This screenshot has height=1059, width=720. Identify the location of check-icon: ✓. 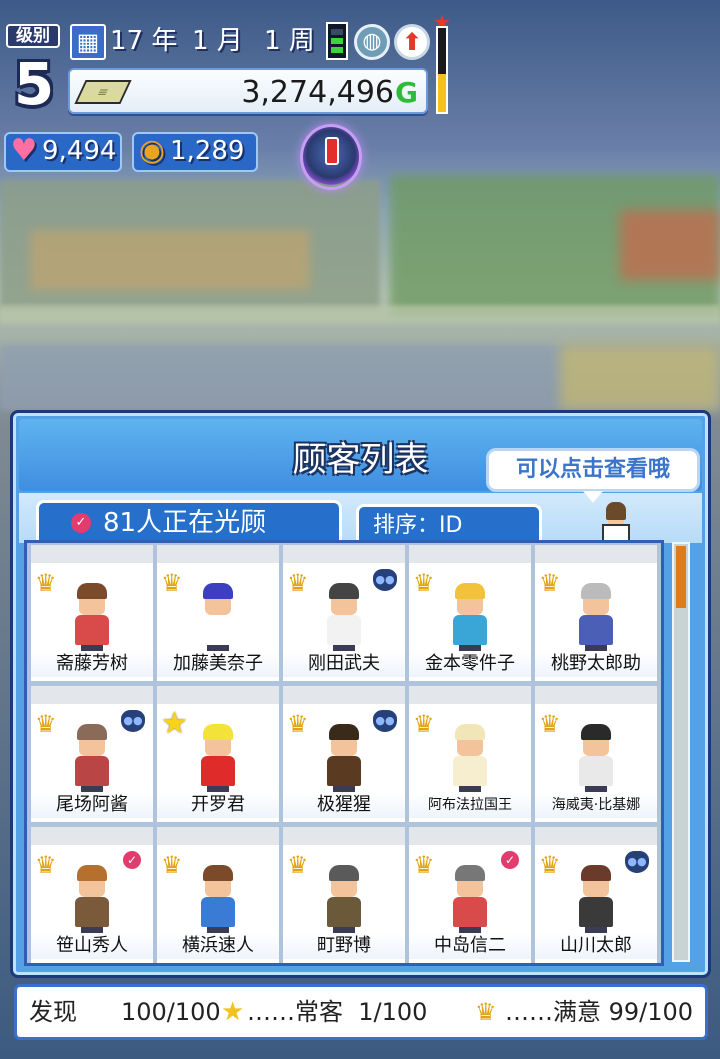
(81, 523).